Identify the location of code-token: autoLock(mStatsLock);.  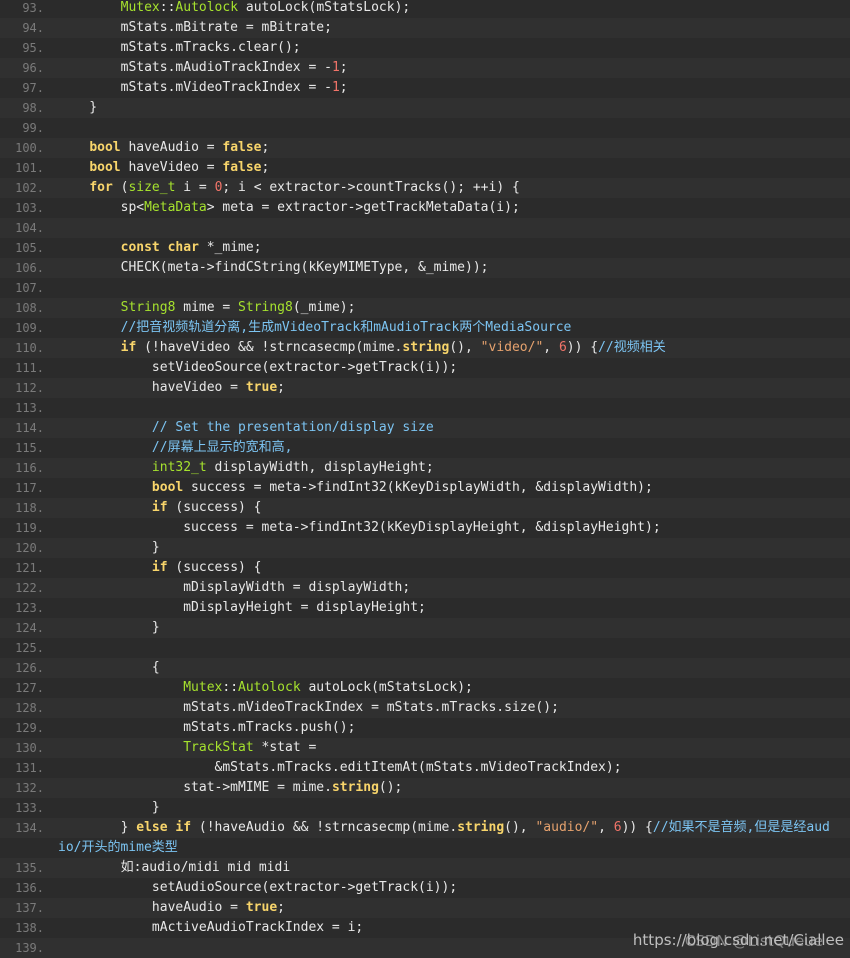
(386, 687).